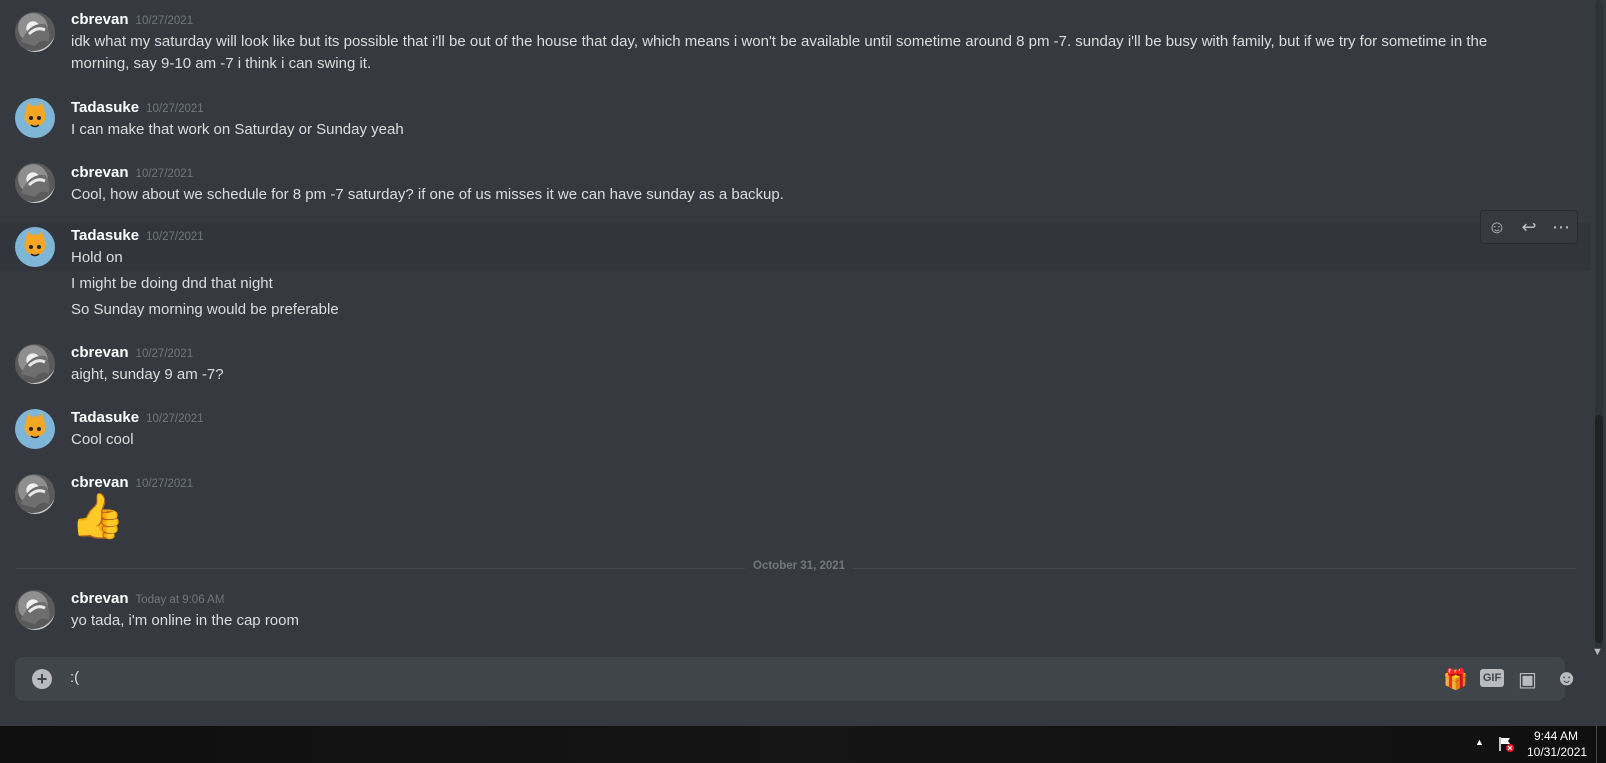  Describe the element at coordinates (1497, 227) in the screenshot. I see `add-reaction-icon: ☺` at that location.